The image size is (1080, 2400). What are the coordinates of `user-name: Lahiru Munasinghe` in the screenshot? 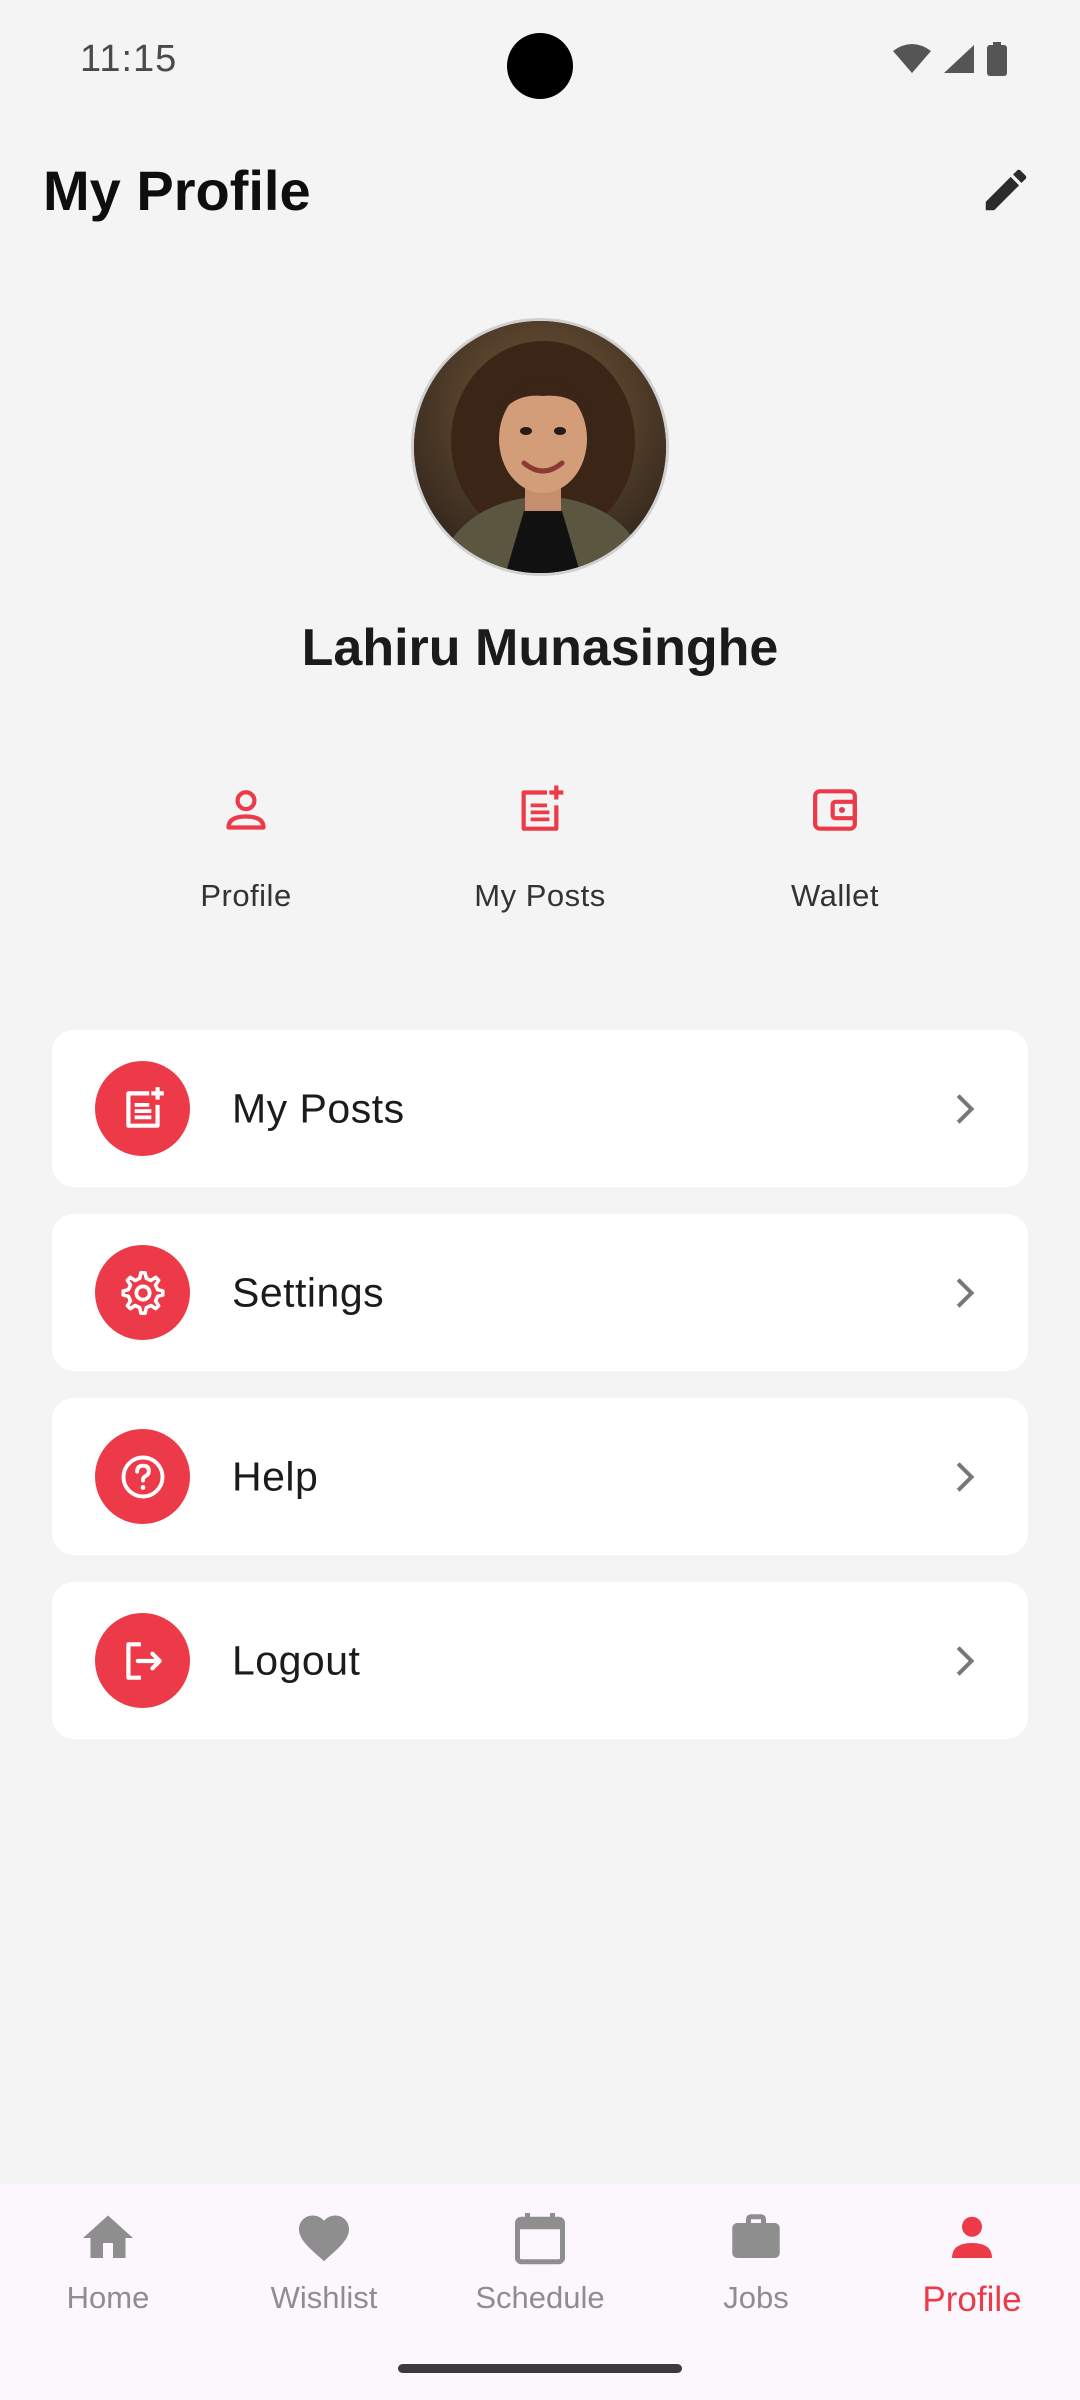 It's located at (540, 648).